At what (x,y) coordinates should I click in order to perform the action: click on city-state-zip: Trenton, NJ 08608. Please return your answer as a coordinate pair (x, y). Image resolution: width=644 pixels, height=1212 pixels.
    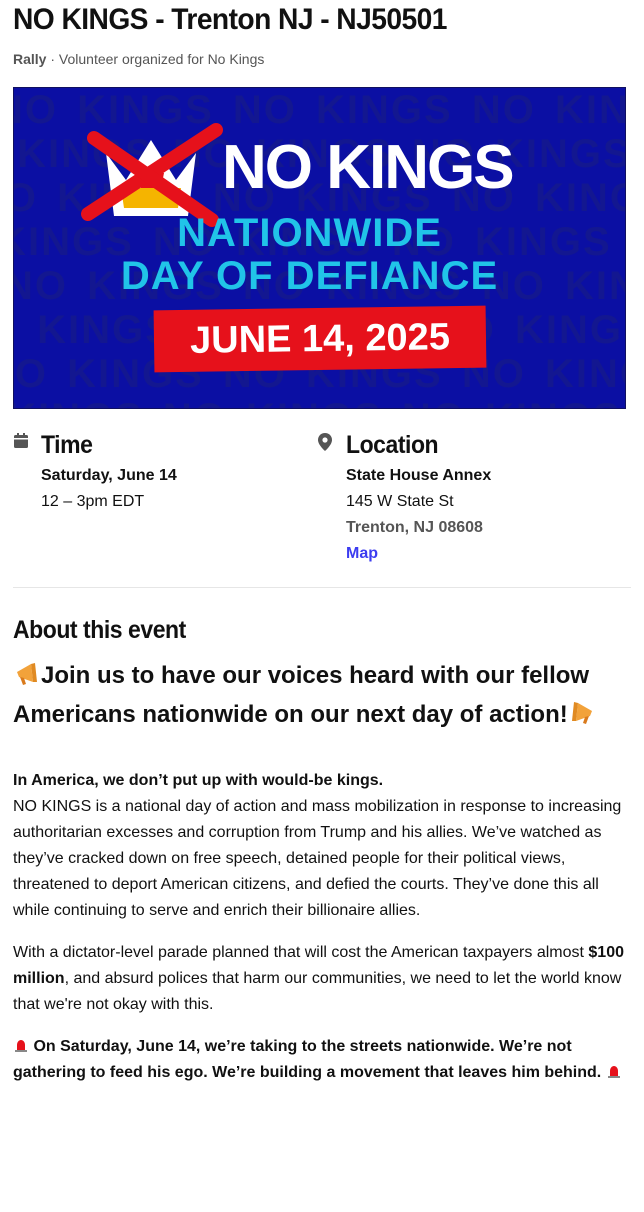
    Looking at the image, I should click on (414, 527).